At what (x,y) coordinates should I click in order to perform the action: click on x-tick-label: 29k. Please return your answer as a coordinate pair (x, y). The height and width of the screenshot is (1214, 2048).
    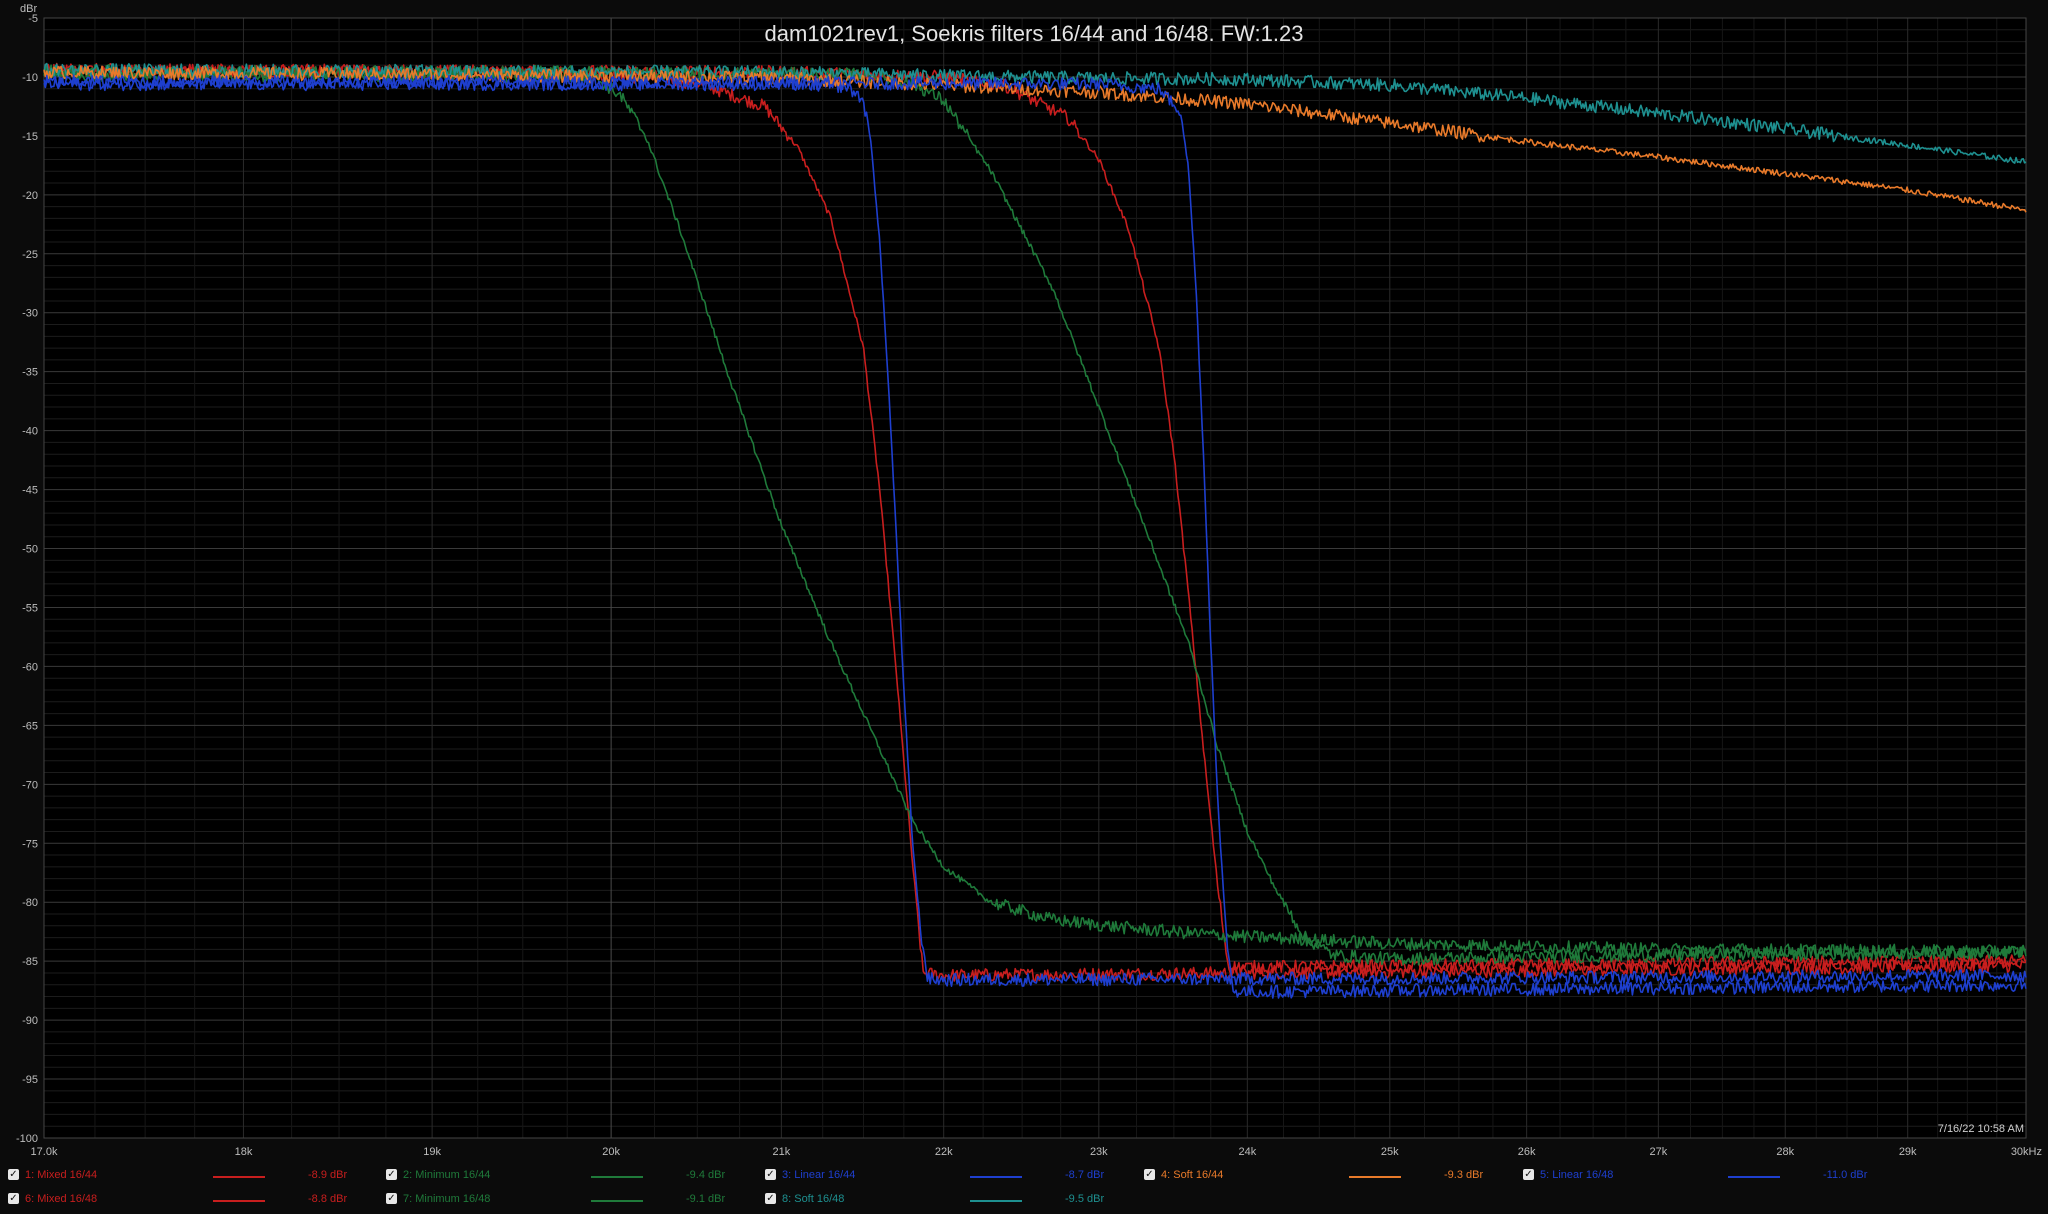
    Looking at the image, I should click on (1908, 1152).